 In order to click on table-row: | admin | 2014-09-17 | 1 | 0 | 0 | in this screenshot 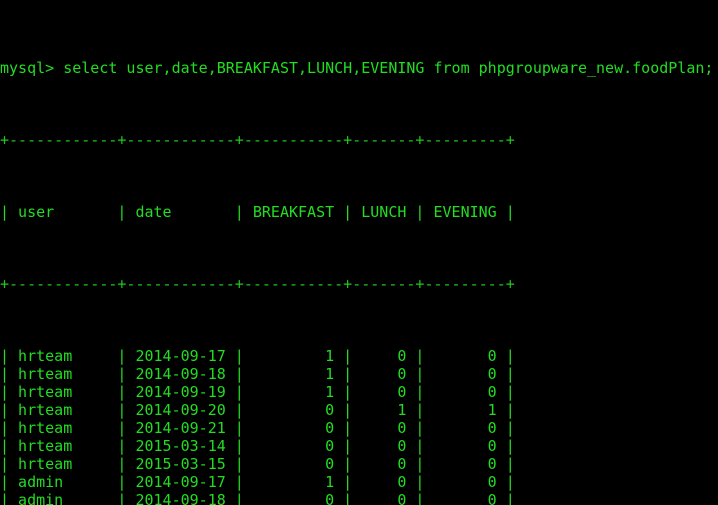, I will do `click(257, 482)`.